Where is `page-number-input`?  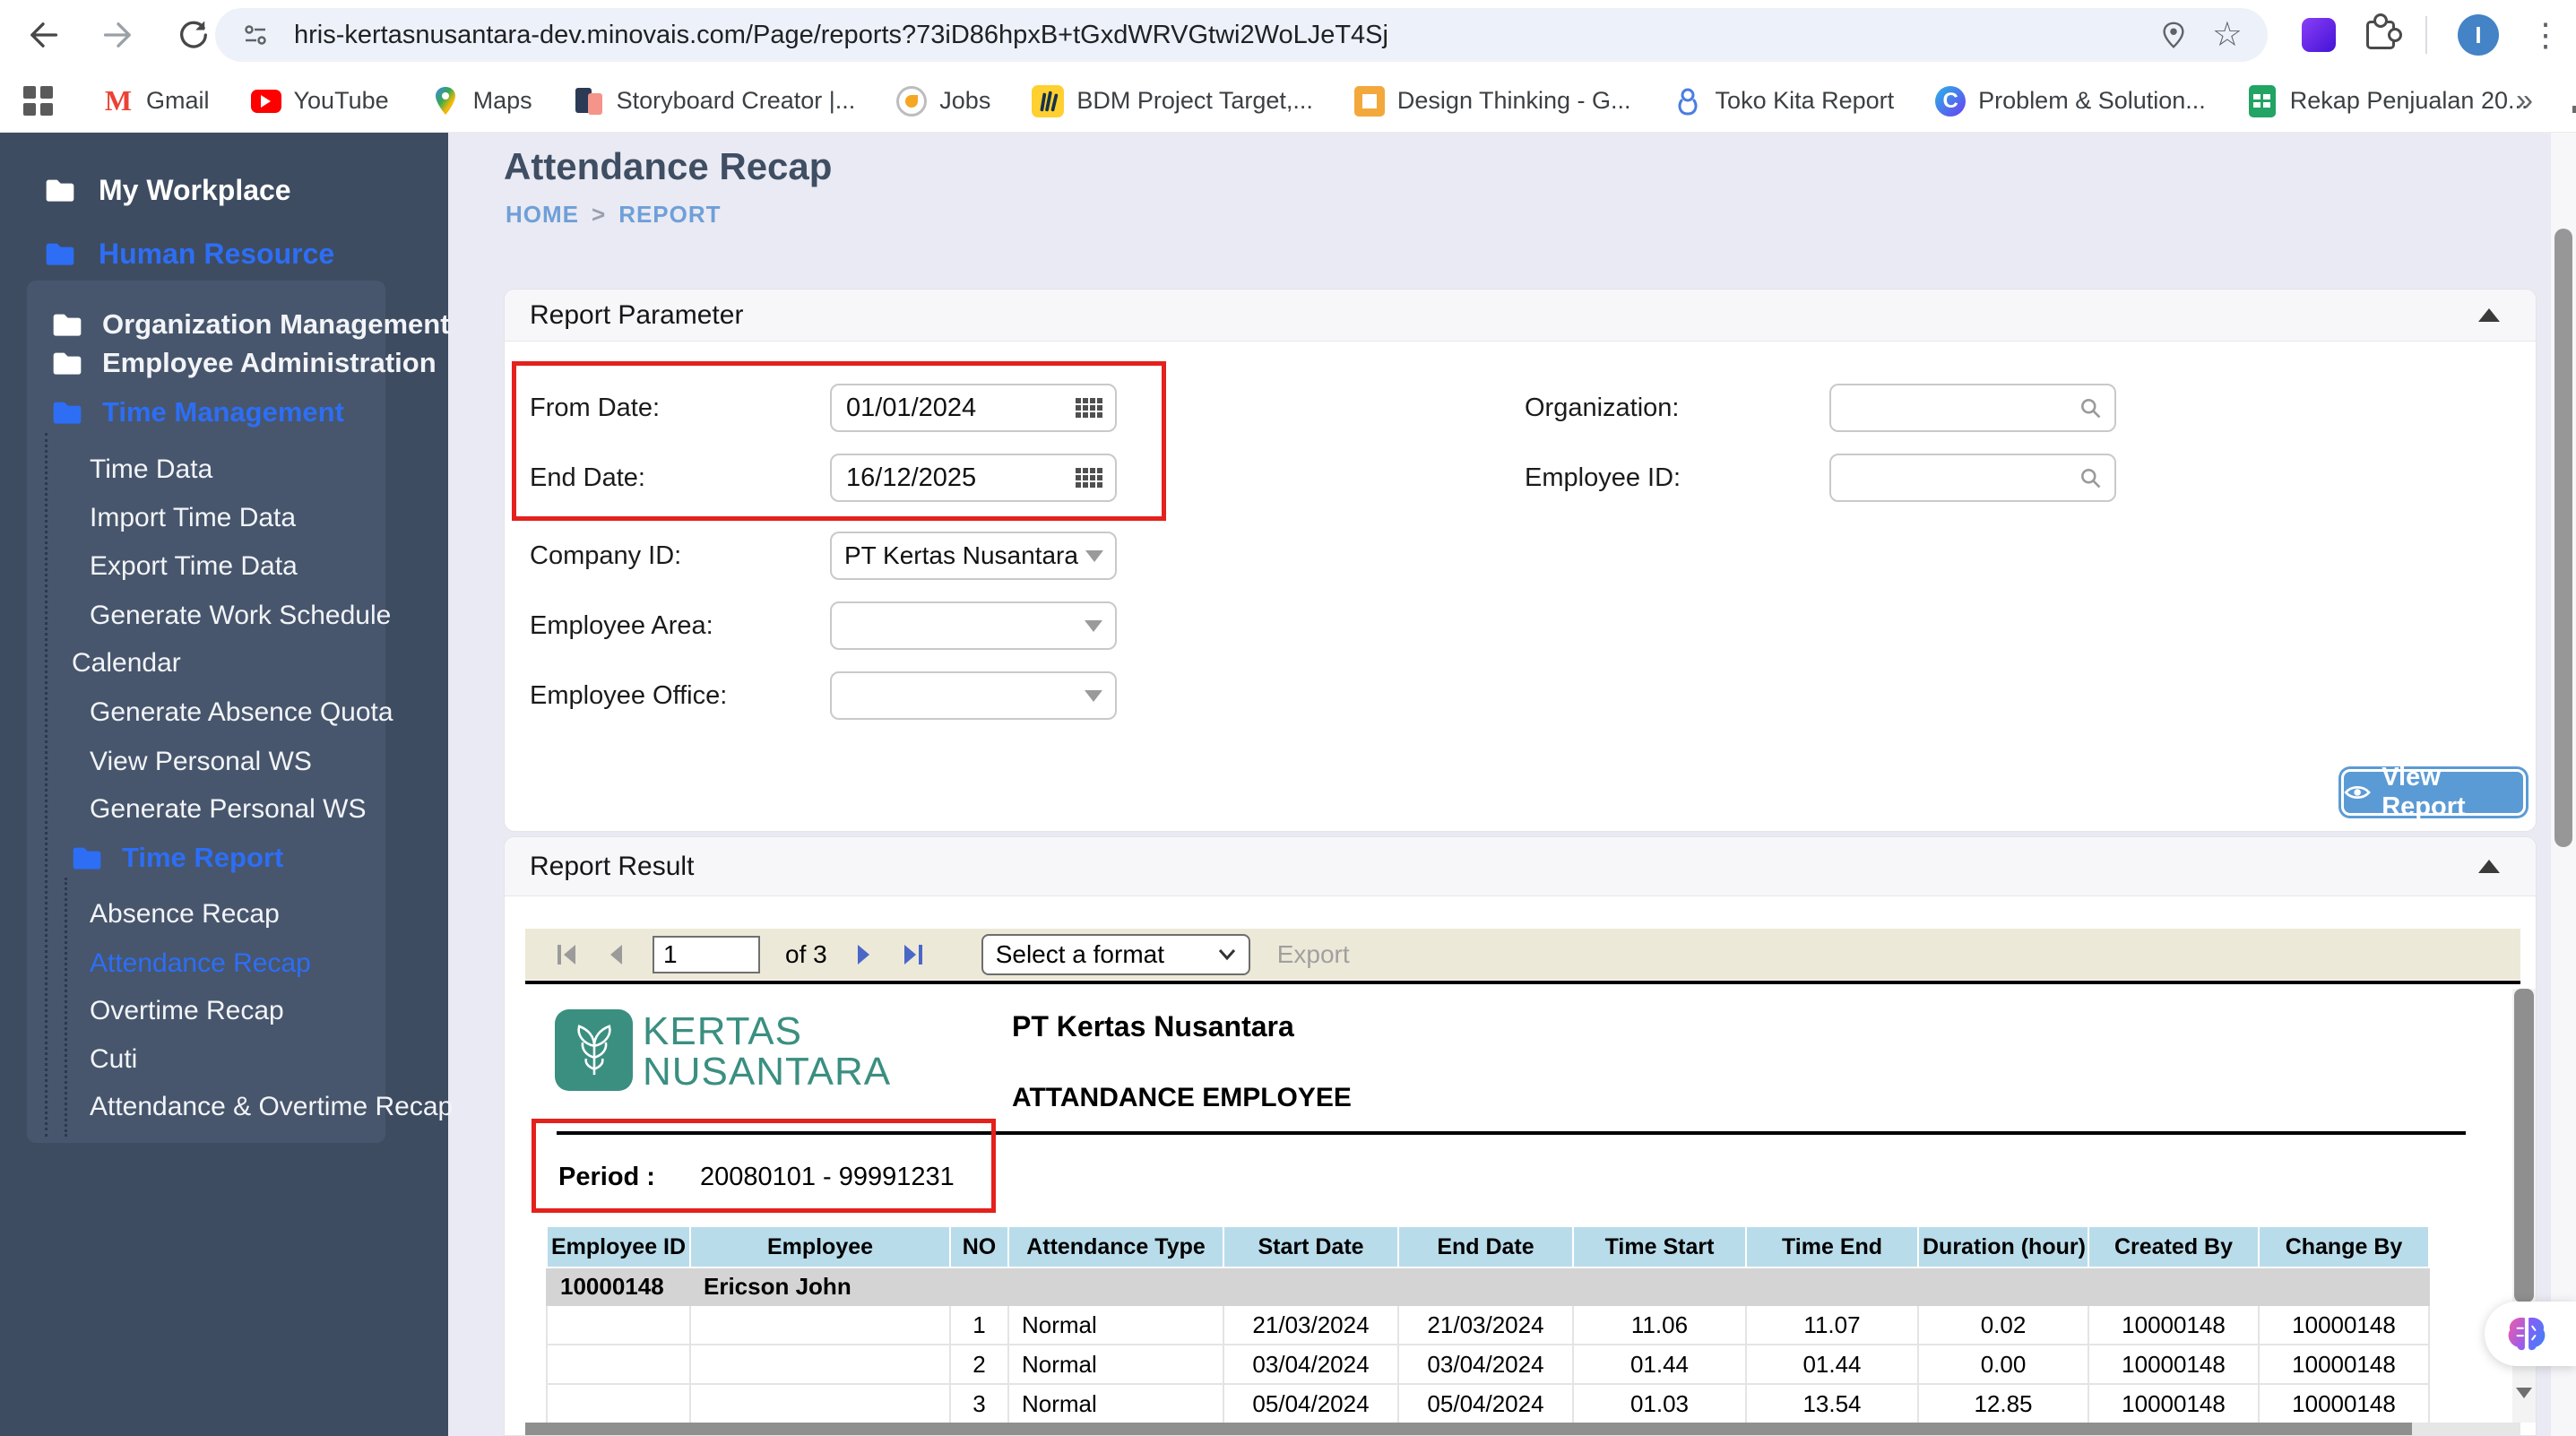
page-number-input is located at coordinates (706, 954).